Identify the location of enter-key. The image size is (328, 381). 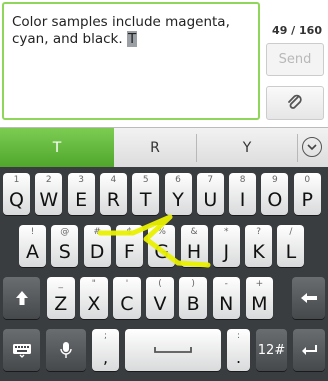
(309, 350).